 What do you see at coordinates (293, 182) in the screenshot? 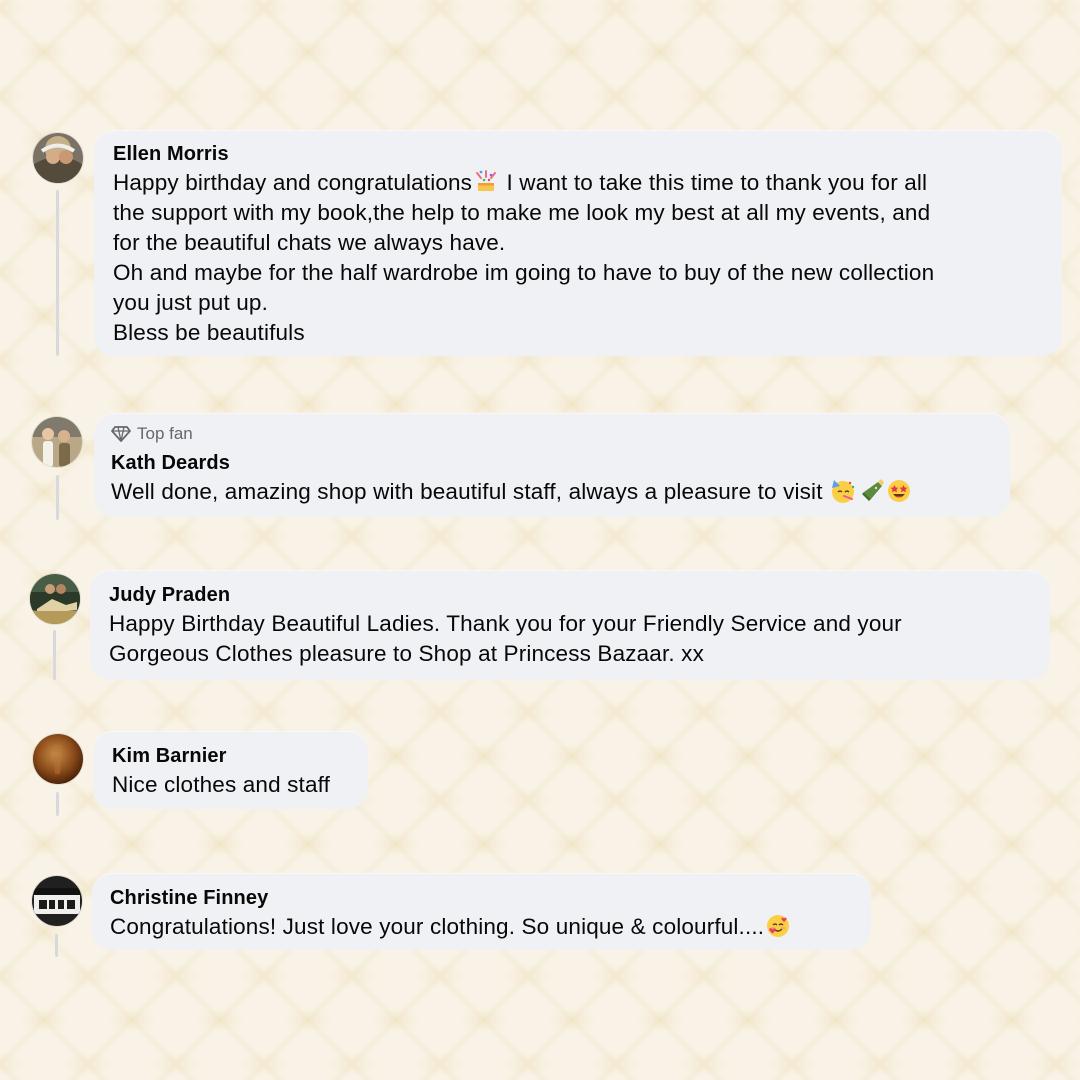
I see `comment-line-text: Happy birthday and congratulations` at bounding box center [293, 182].